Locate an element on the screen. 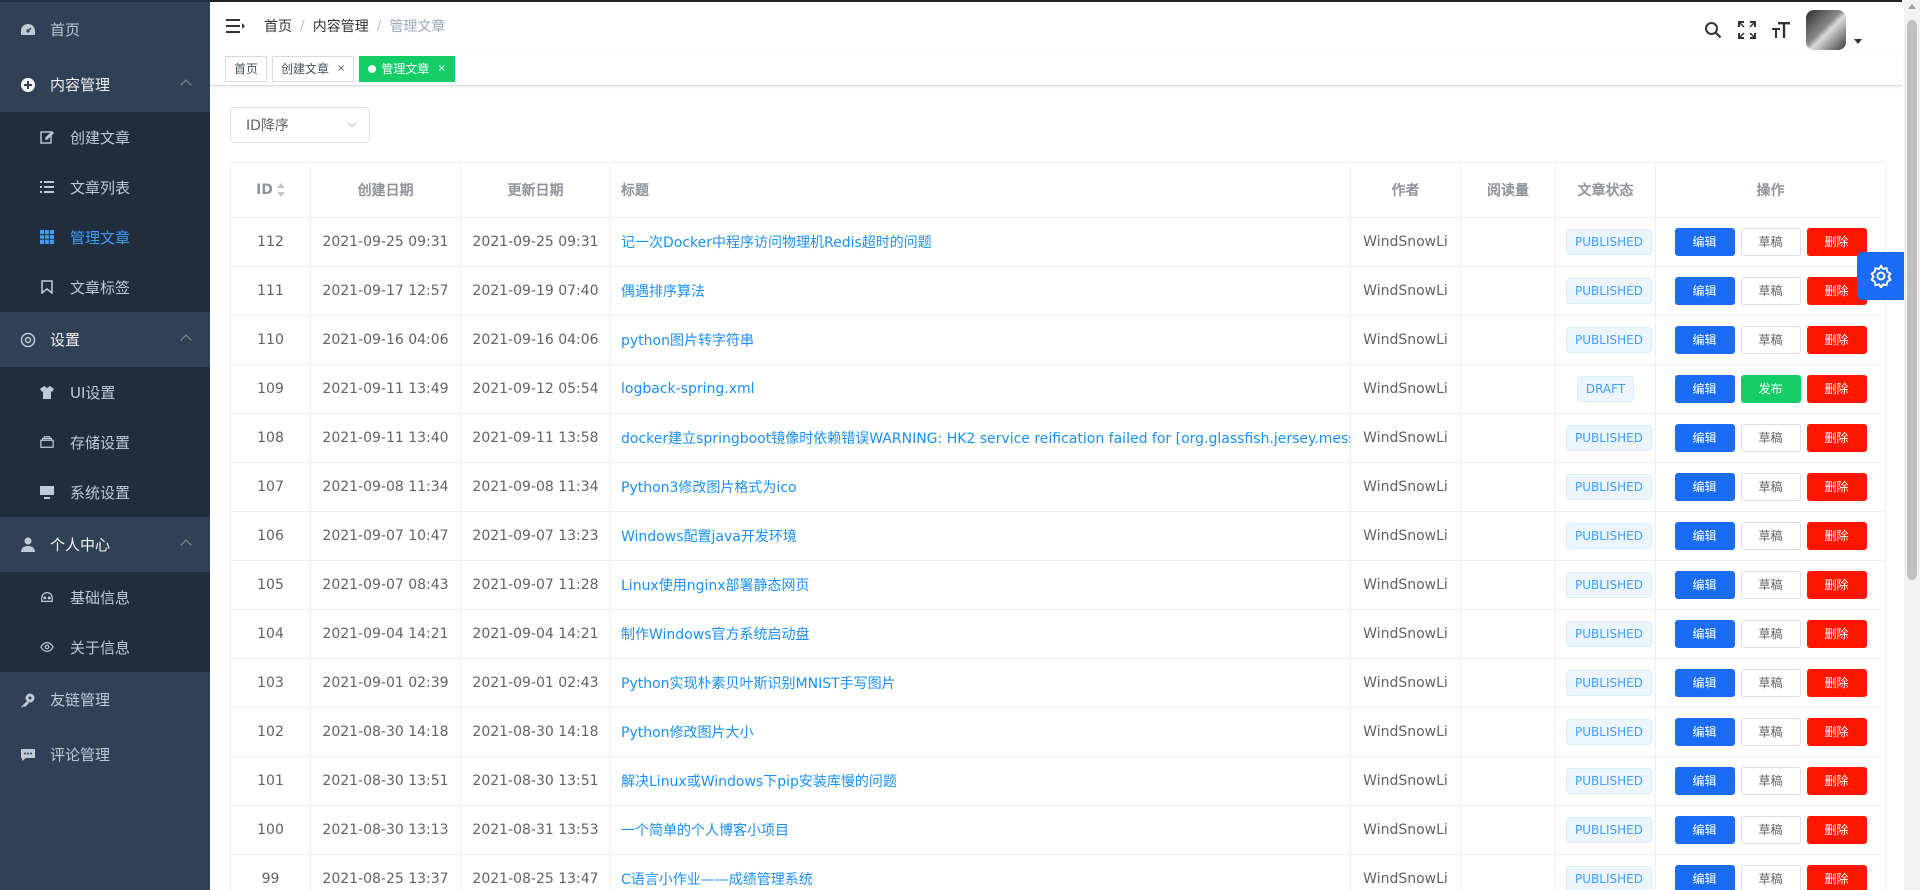 The height and width of the screenshot is (890, 1920). sort-caret-icon is located at coordinates (280, 190).